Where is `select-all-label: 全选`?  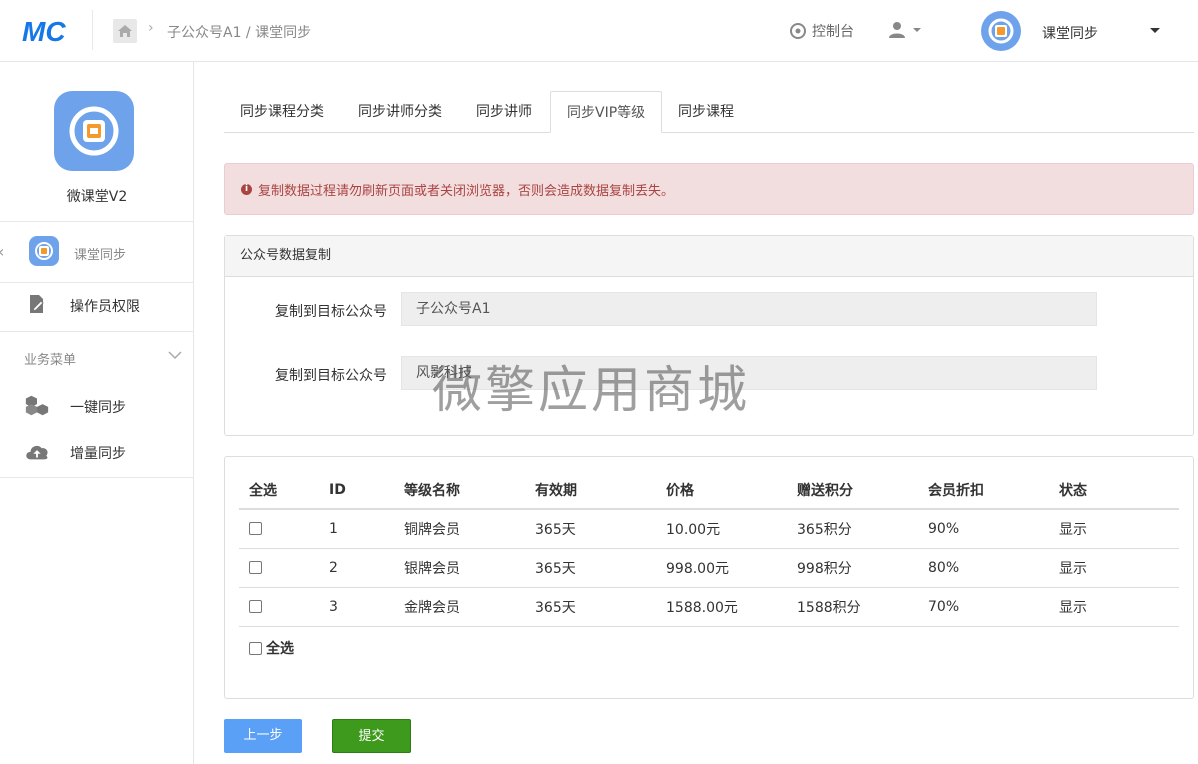
select-all-label: 全选 is located at coordinates (280, 649).